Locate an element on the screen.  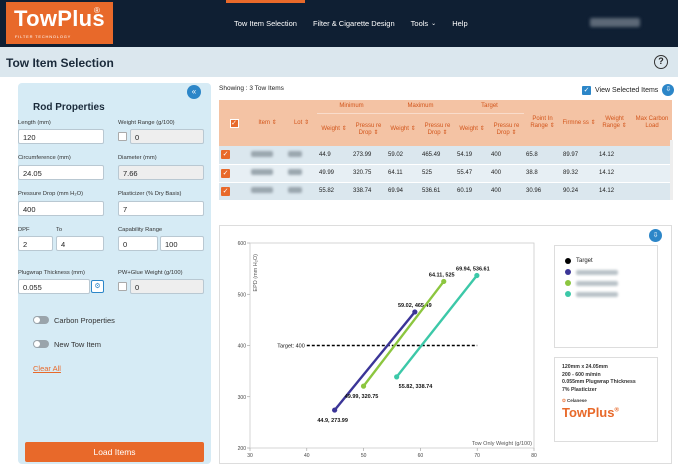
col-max-carbon-label: Max Carbon Load is located at coordinates (652, 122).